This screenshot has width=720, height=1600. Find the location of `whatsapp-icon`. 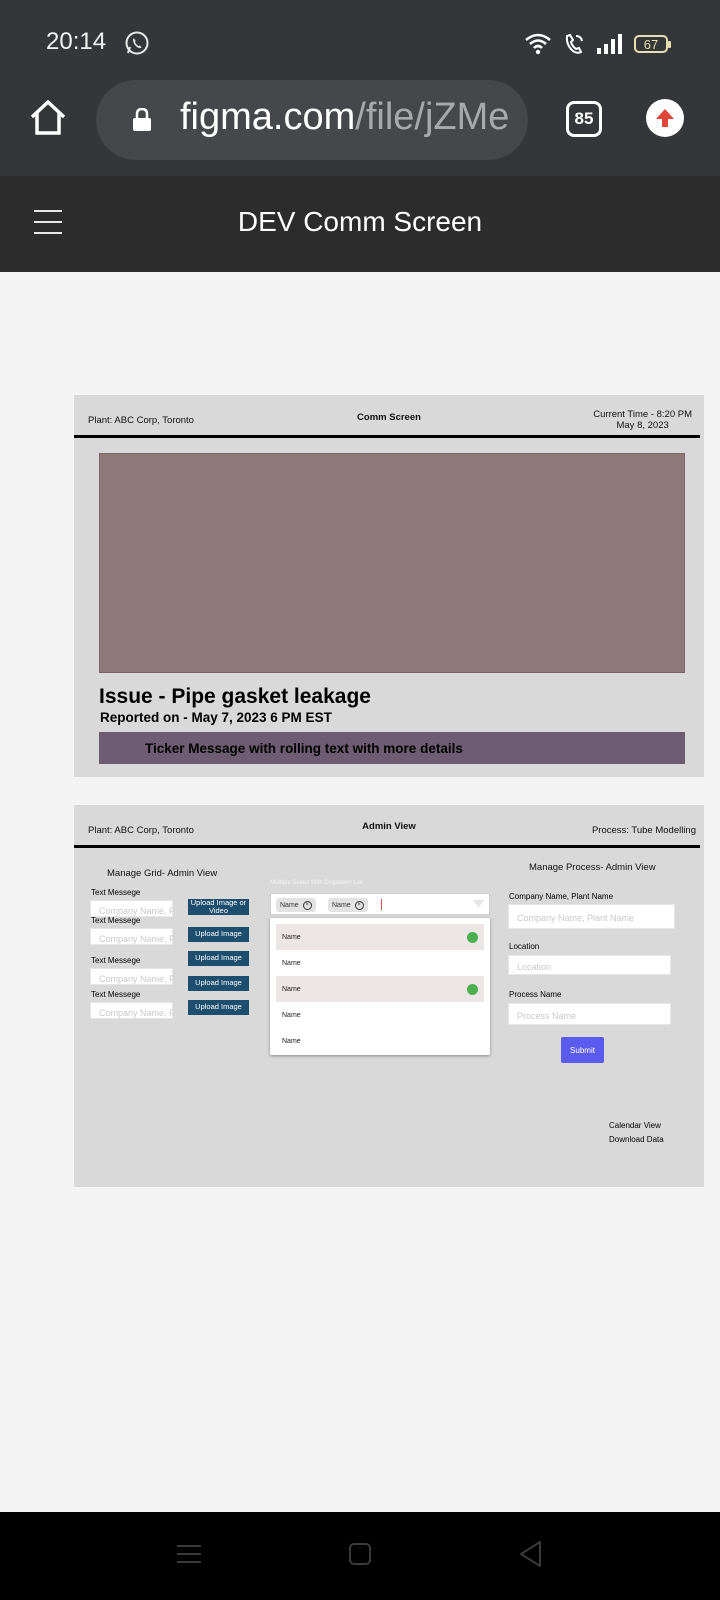

whatsapp-icon is located at coordinates (137, 43).